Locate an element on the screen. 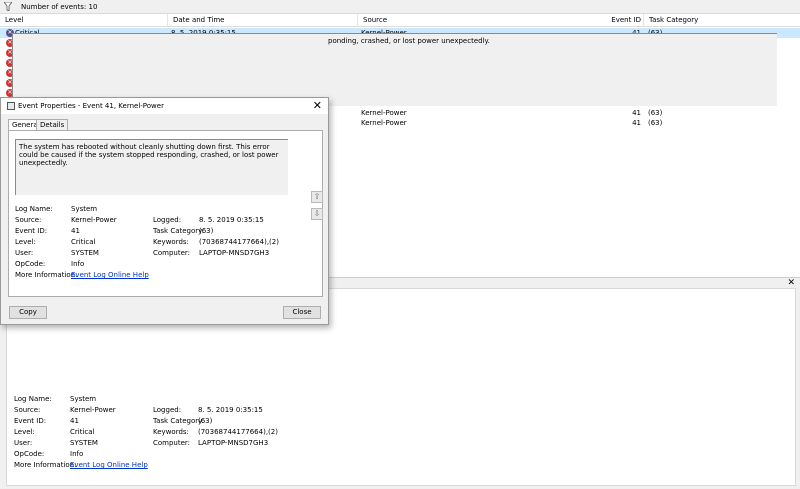 The height and width of the screenshot is (489, 800). dlg-opcode-value: Info is located at coordinates (78, 264).